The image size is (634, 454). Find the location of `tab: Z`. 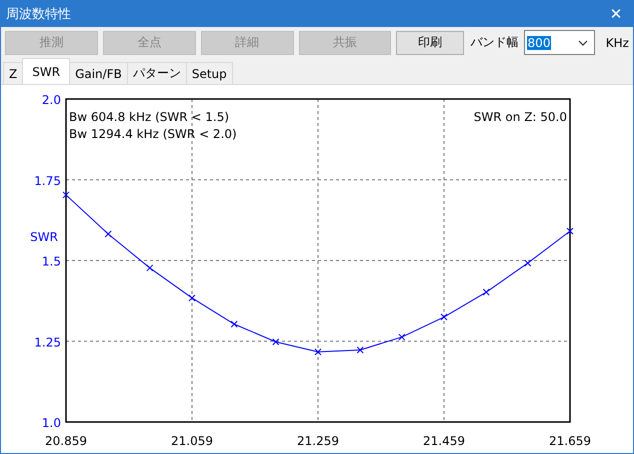

tab: Z is located at coordinates (13, 73).